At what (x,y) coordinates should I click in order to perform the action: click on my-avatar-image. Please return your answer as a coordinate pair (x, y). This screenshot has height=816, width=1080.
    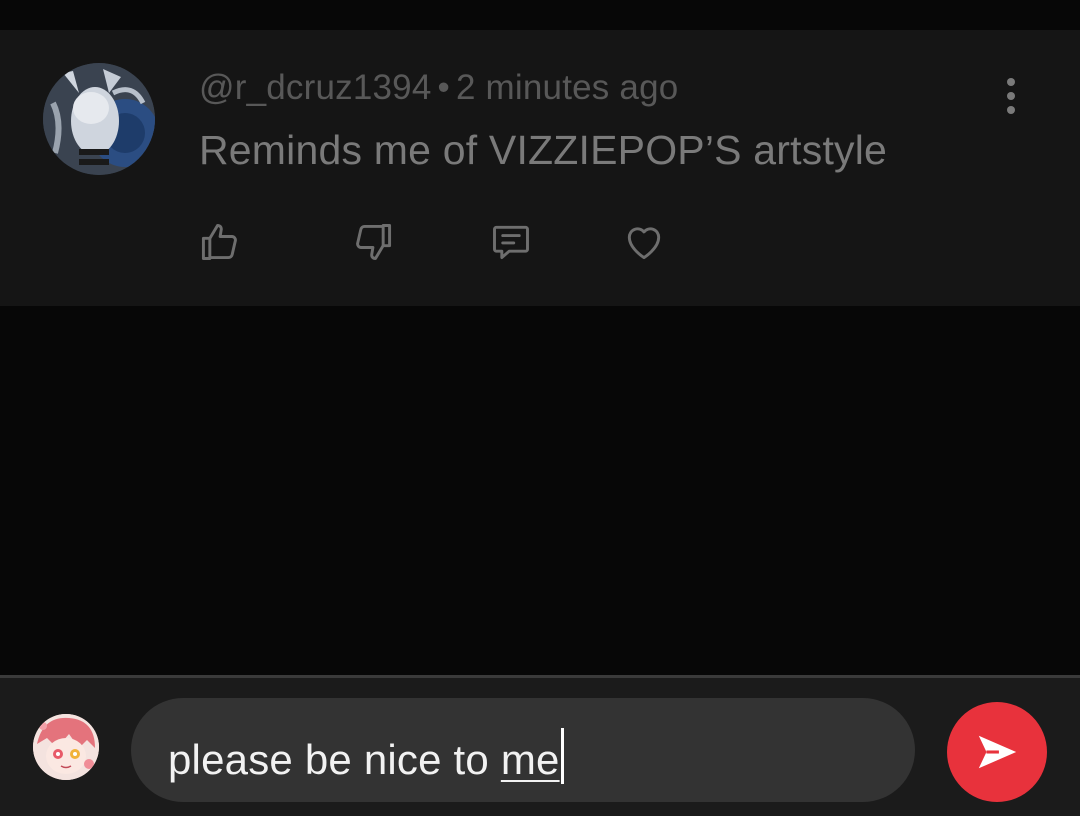
    Looking at the image, I should click on (66, 747).